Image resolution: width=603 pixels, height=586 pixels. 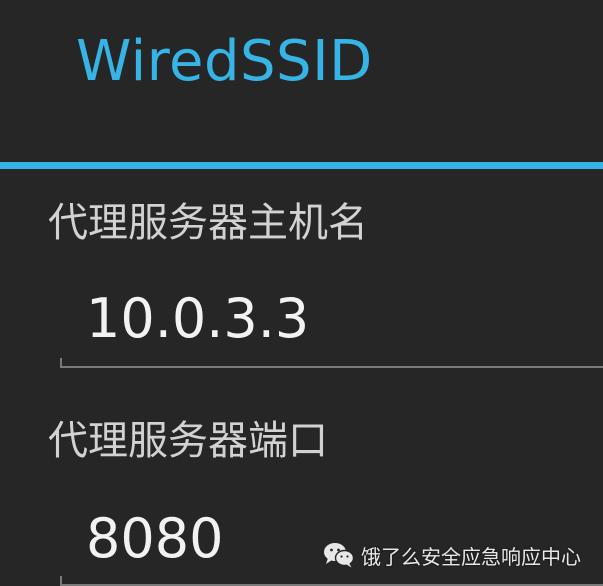 I want to click on proxy-host-field-underline, so click(x=331, y=363).